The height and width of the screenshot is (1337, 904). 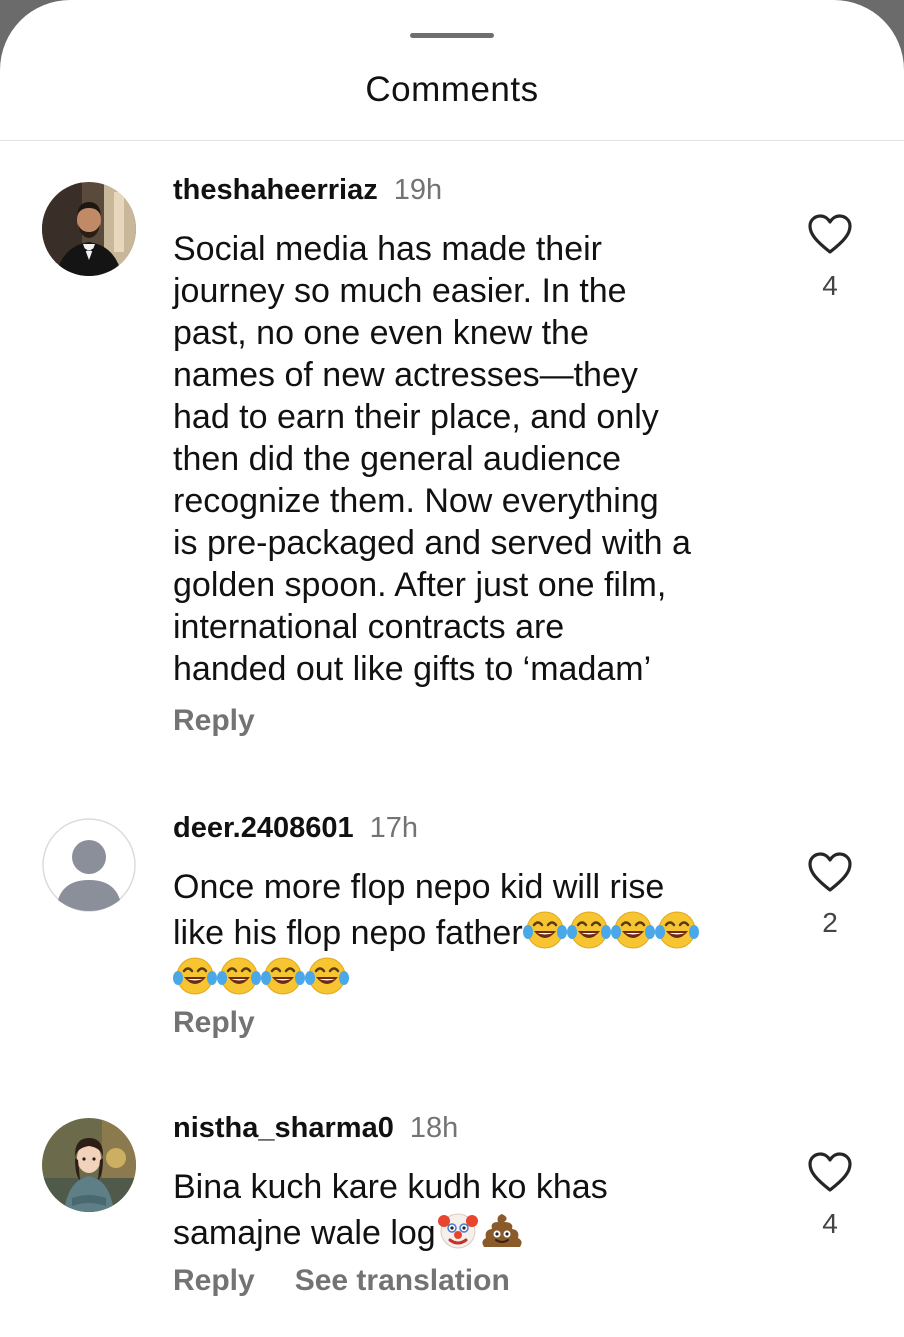 I want to click on comment-username: nistha_sharma0, so click(x=283, y=1128).